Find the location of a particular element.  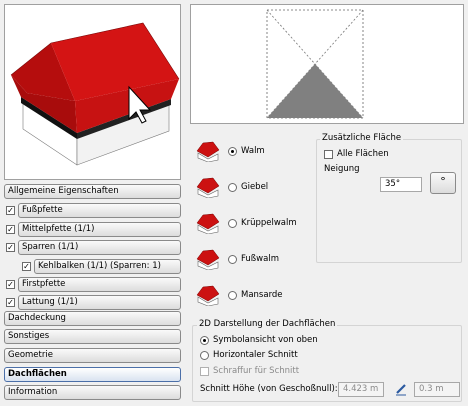

tree-item: Fußpfette is located at coordinates (99, 210).